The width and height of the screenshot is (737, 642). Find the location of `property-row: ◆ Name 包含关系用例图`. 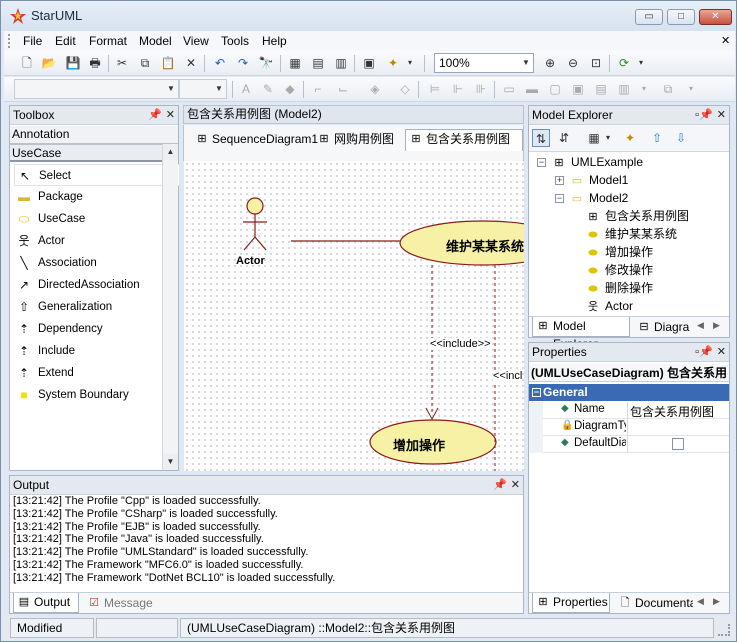

property-row: ◆ Name 包含关系用例图 is located at coordinates (629, 410).